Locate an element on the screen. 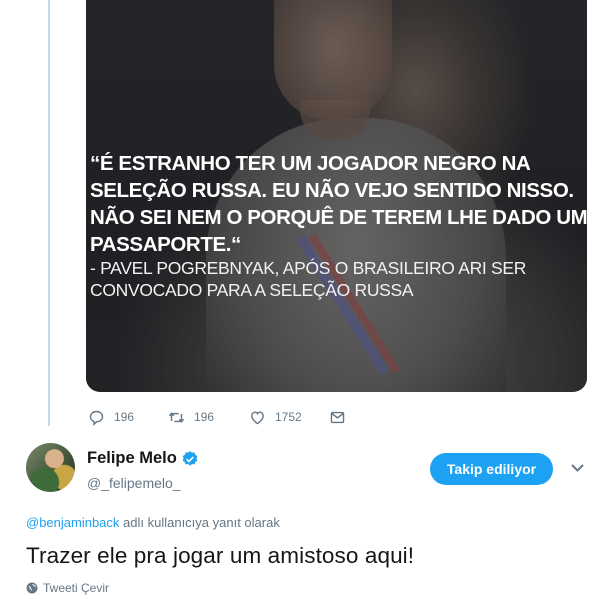 This screenshot has height=599, width=602. tweet-action-bar: 196 196 1752 is located at coordinates (217, 417).